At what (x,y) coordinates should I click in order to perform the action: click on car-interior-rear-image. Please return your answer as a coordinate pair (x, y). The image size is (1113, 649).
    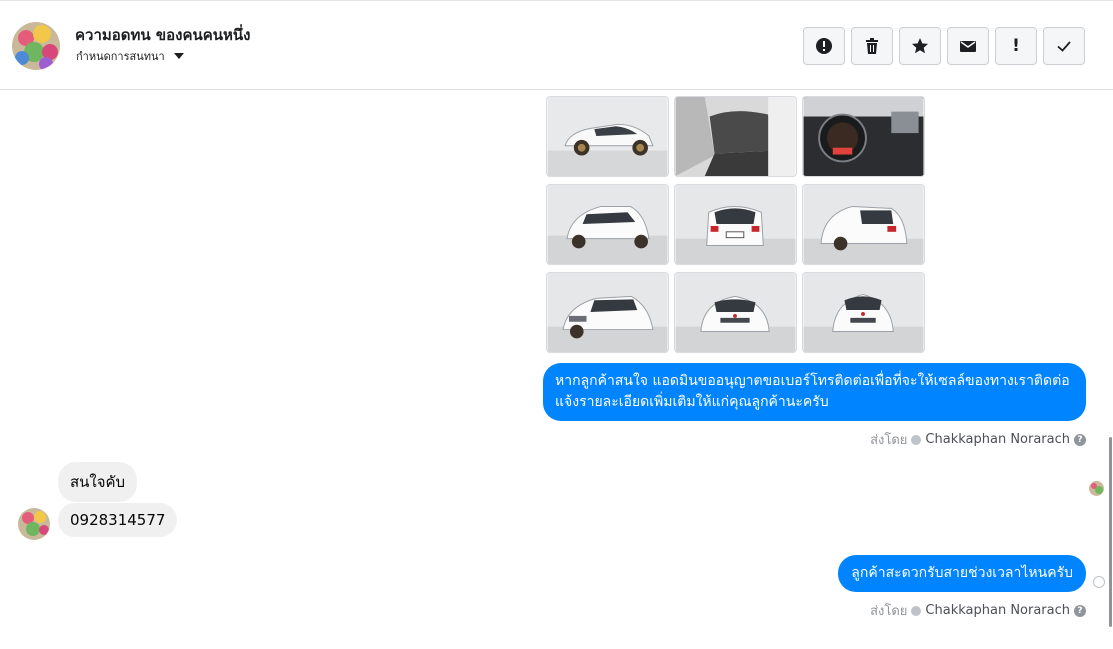
    Looking at the image, I should click on (735, 136).